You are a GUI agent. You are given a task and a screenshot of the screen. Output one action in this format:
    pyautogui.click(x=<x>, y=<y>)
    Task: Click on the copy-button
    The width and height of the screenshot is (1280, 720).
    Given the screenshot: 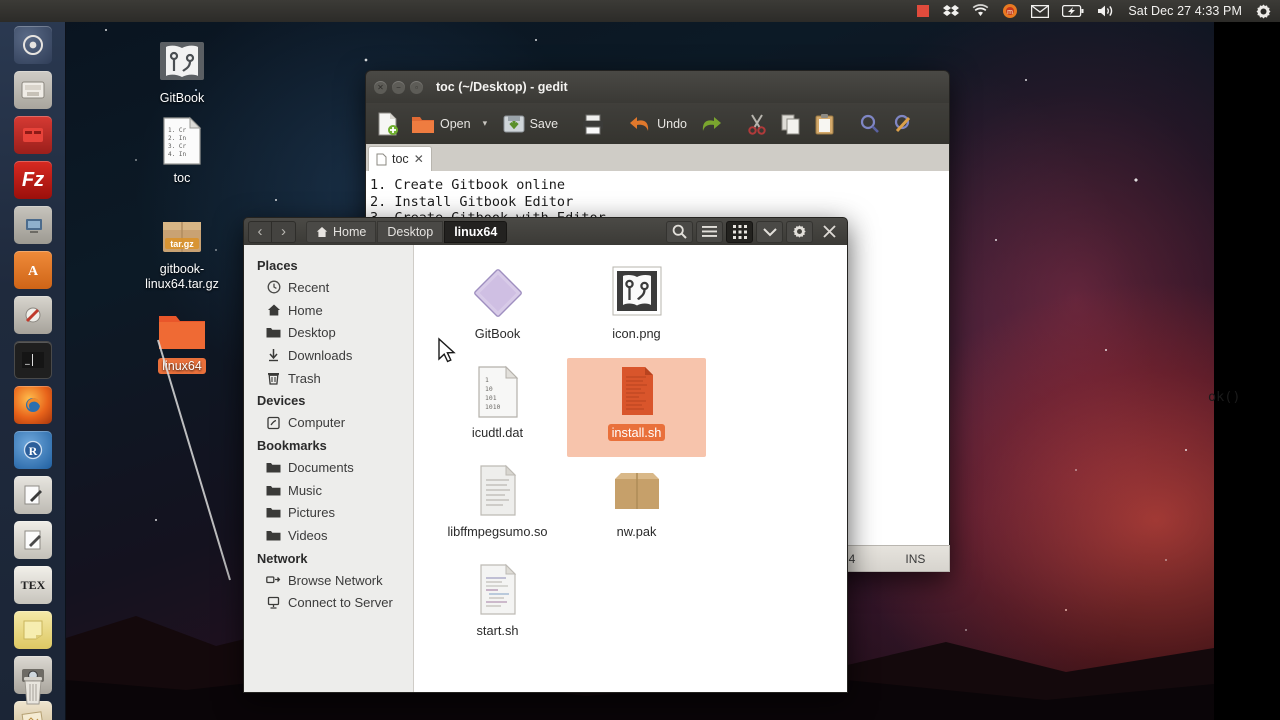 What is the action you would take?
    pyautogui.click(x=791, y=124)
    